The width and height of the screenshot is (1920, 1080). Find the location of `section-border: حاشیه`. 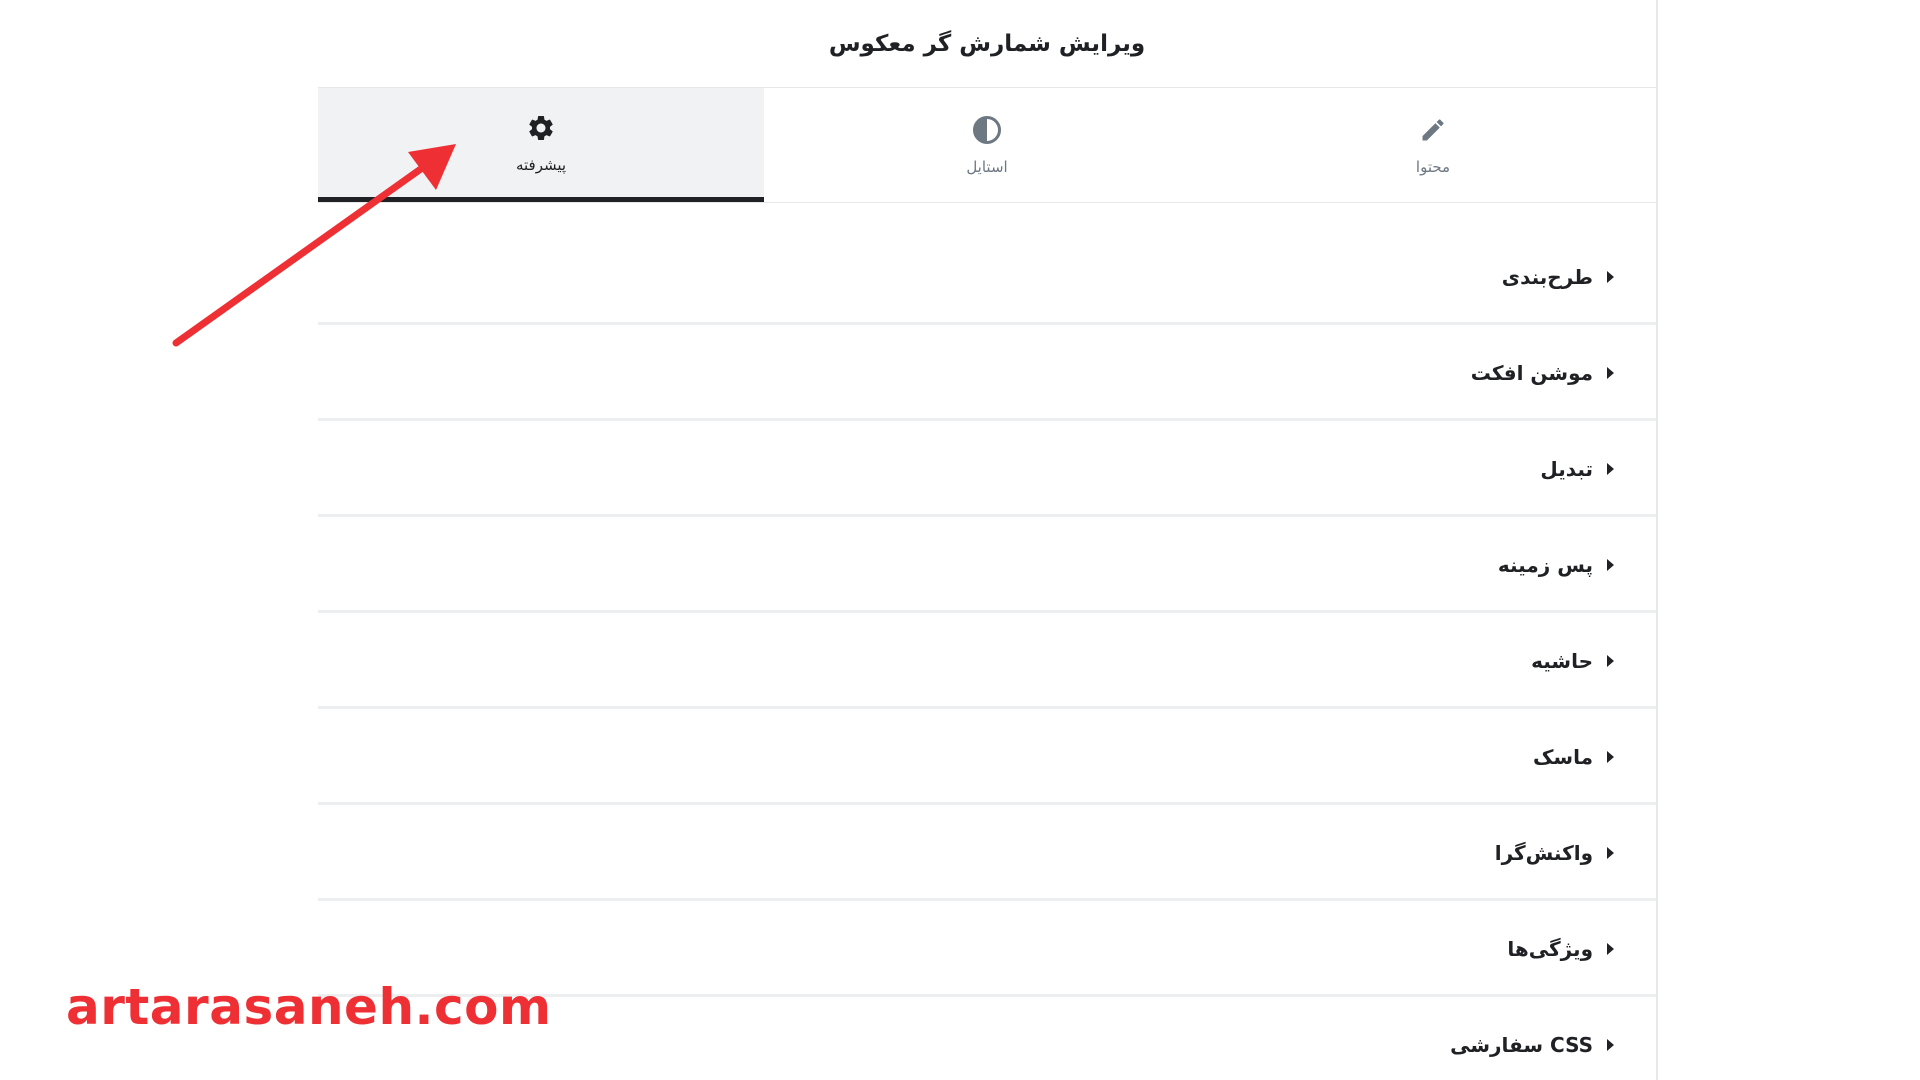

section-border: حاشیه is located at coordinates (987, 662).